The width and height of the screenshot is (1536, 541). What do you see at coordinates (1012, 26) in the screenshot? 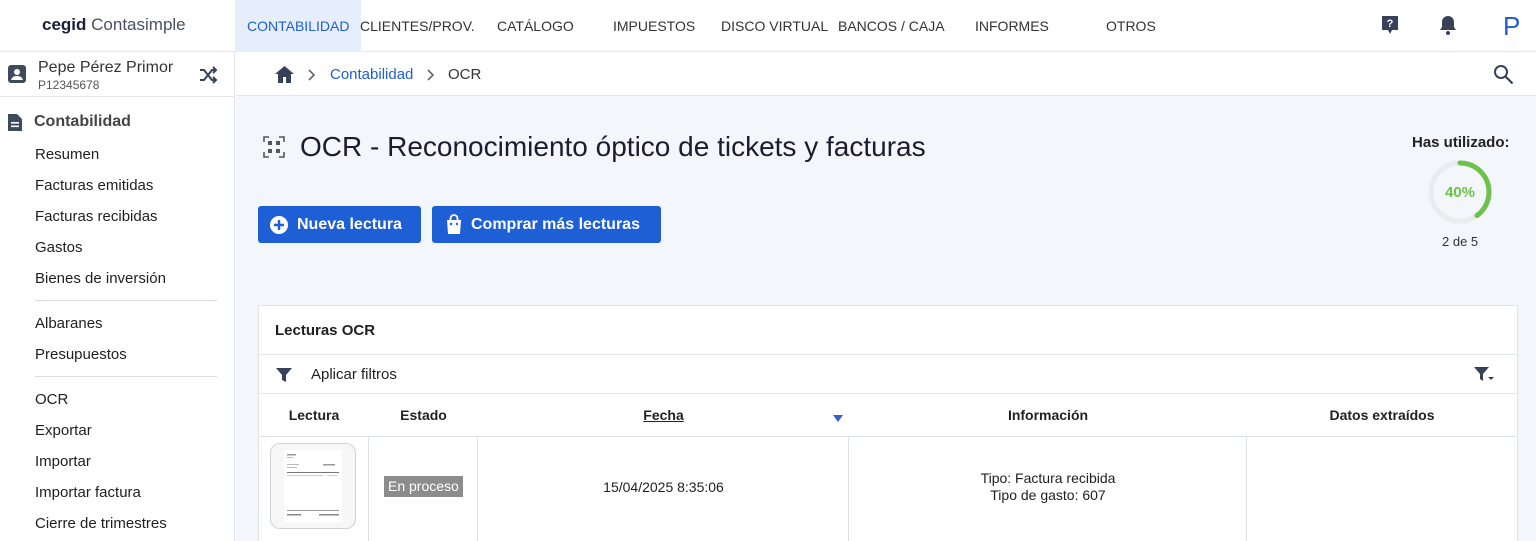
I see `nav-informes: INFORMES` at bounding box center [1012, 26].